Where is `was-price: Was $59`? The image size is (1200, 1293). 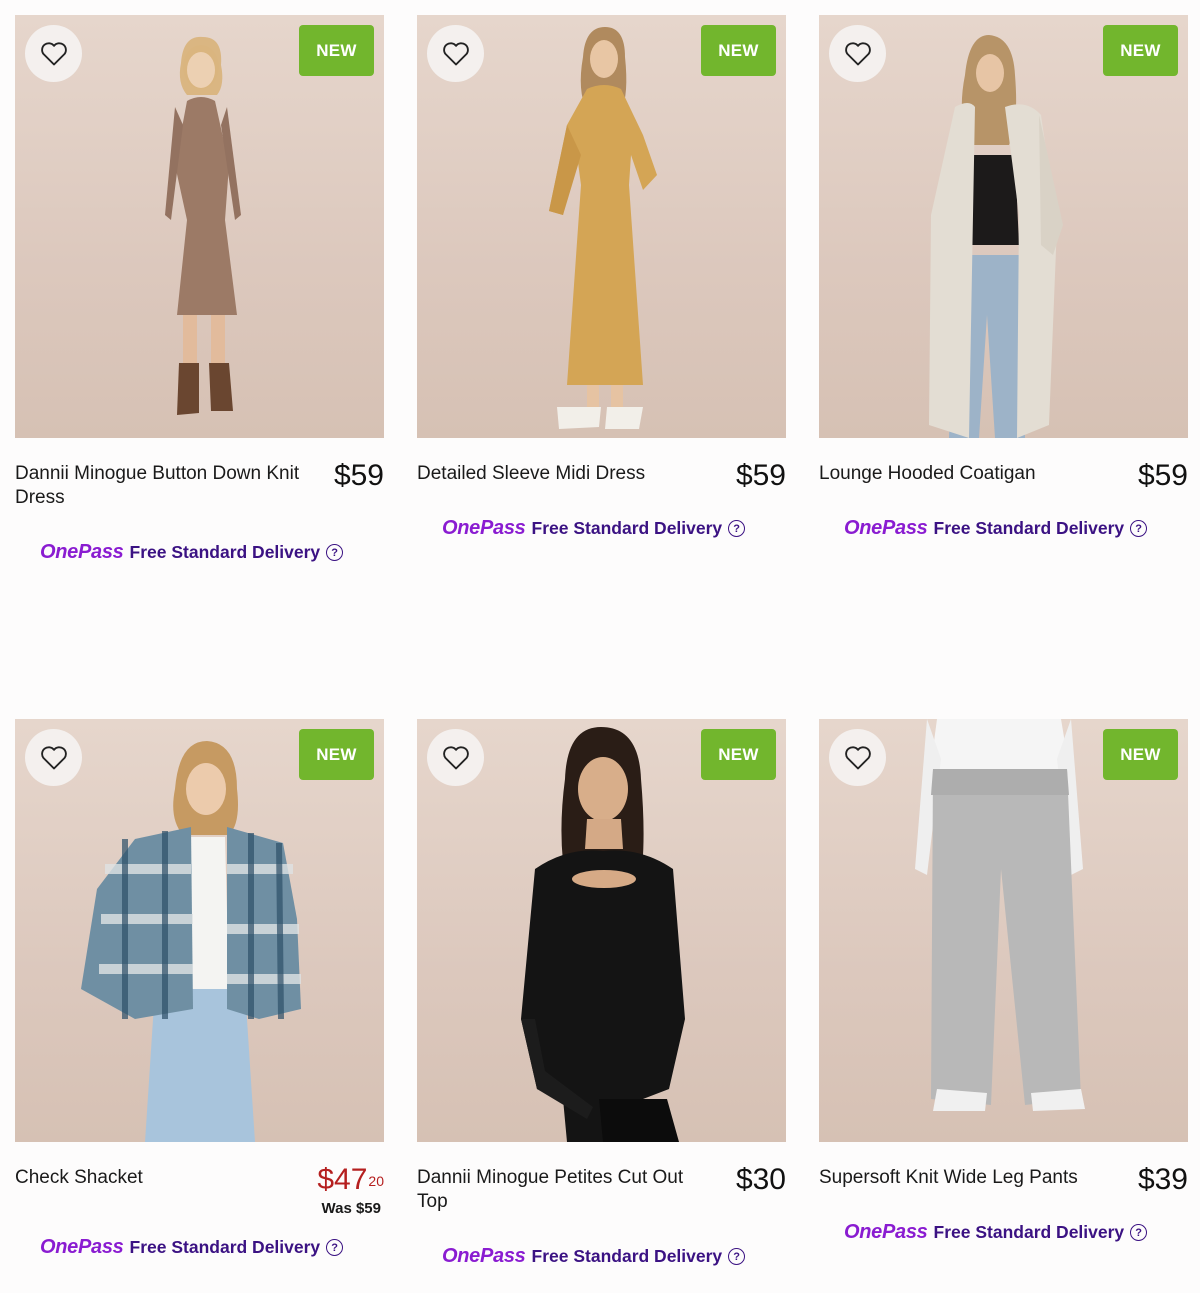
was-price: Was $59 is located at coordinates (351, 1208).